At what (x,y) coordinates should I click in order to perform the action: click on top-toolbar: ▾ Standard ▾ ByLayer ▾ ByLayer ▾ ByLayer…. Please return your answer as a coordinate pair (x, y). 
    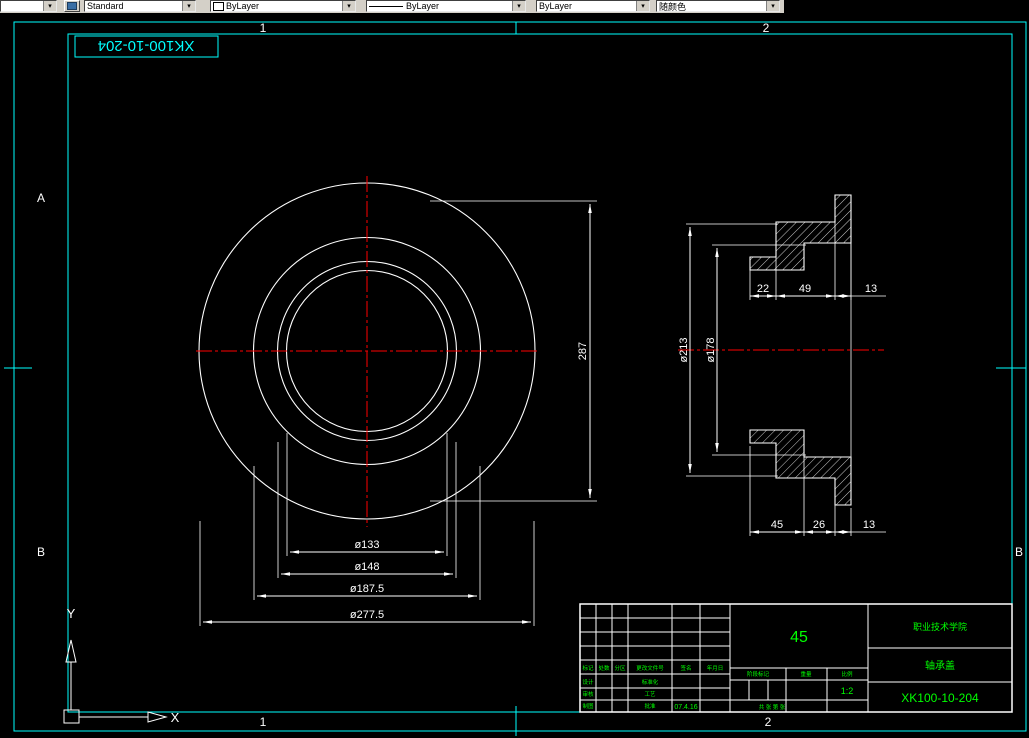
    Looking at the image, I should click on (392, 6).